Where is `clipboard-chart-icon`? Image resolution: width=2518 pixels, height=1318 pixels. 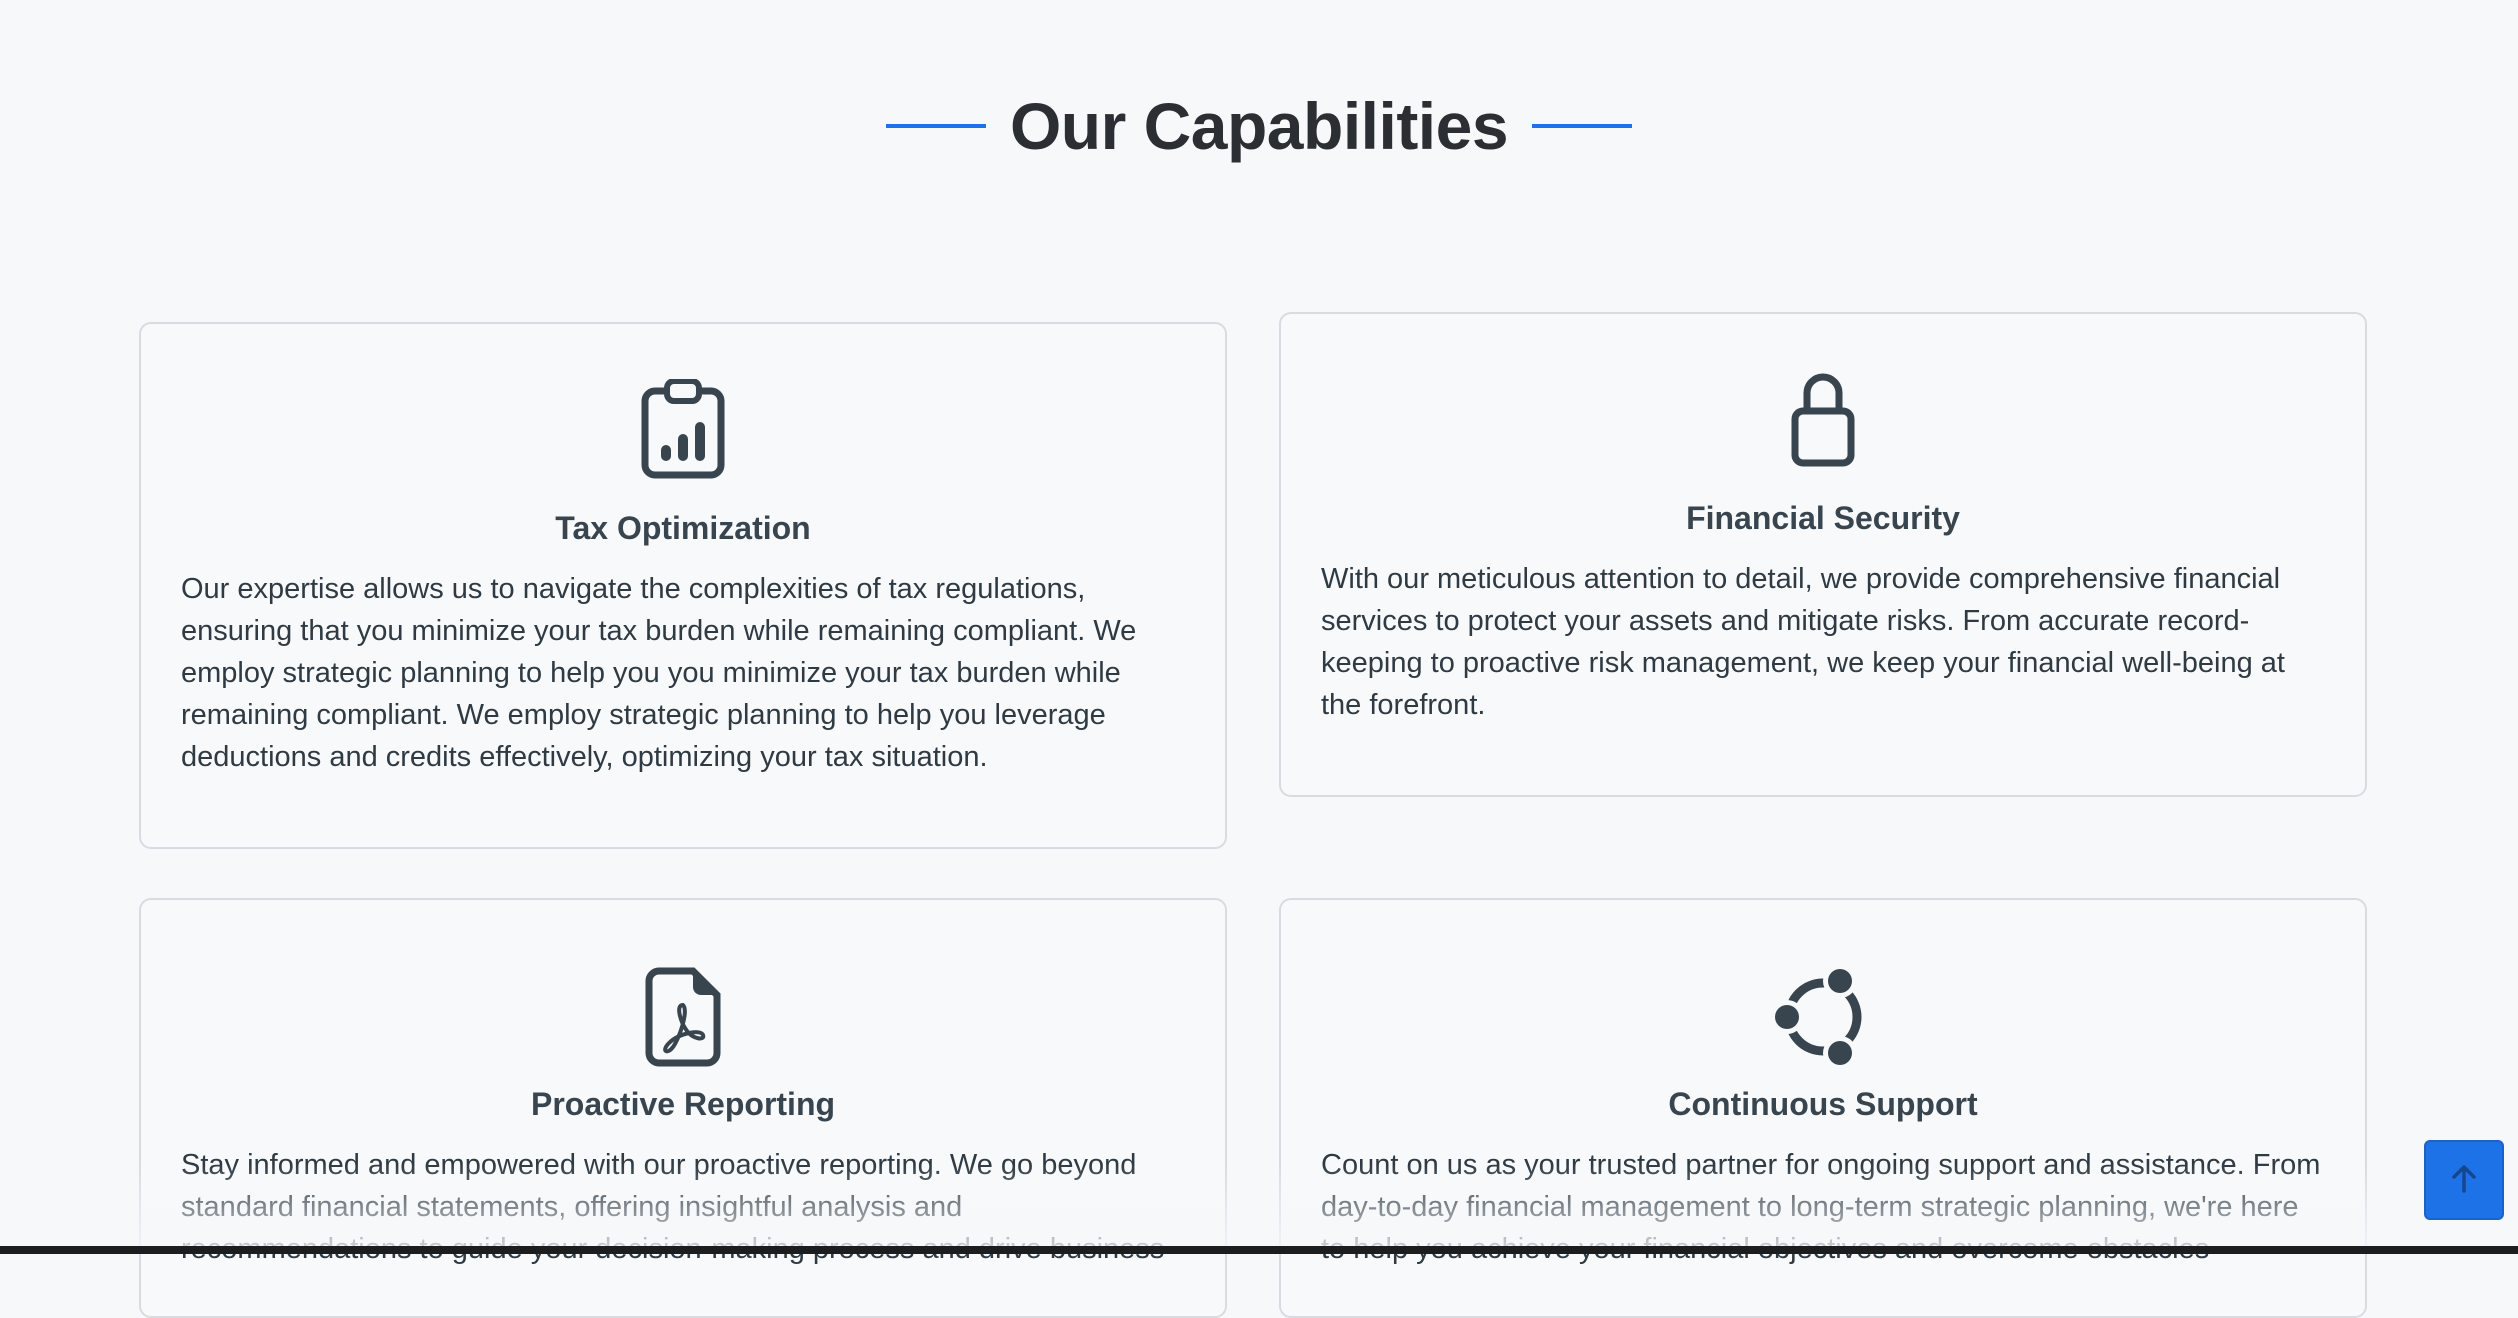 clipboard-chart-icon is located at coordinates (683, 429).